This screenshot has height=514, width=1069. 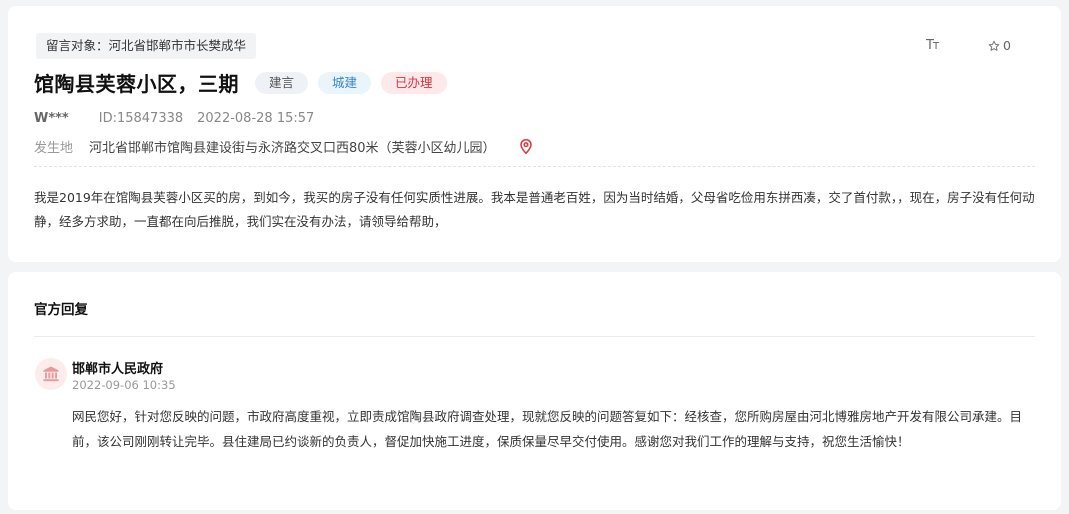 I want to click on star-icon, so click(x=994, y=45).